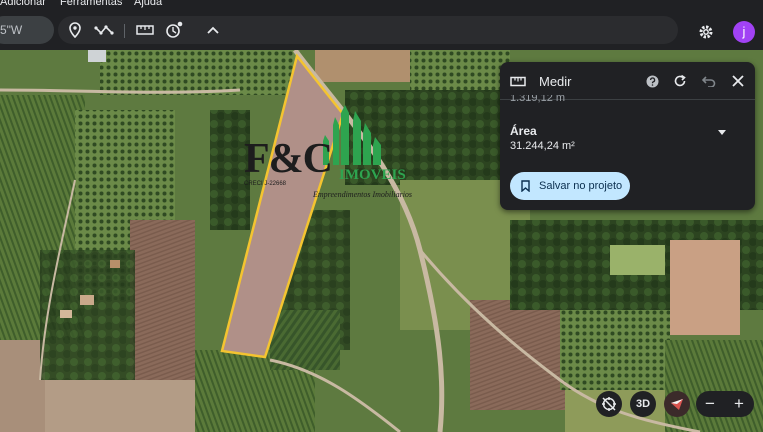 The height and width of the screenshot is (432, 763). I want to click on toolbar: 5"W j, so click(381, 30).